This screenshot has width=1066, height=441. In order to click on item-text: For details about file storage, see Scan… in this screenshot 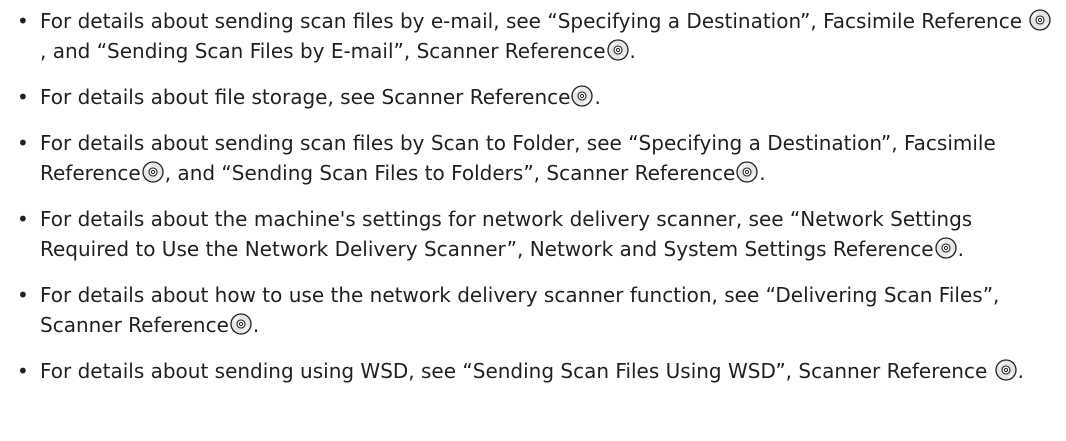, I will do `click(305, 97)`.